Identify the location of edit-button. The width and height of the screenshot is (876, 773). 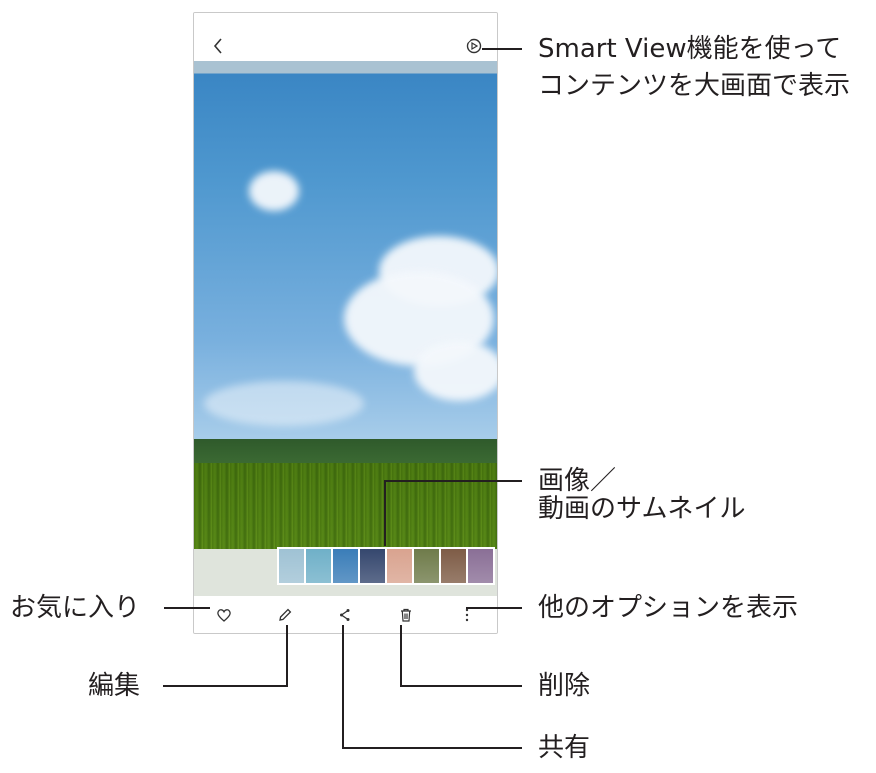
(285, 615).